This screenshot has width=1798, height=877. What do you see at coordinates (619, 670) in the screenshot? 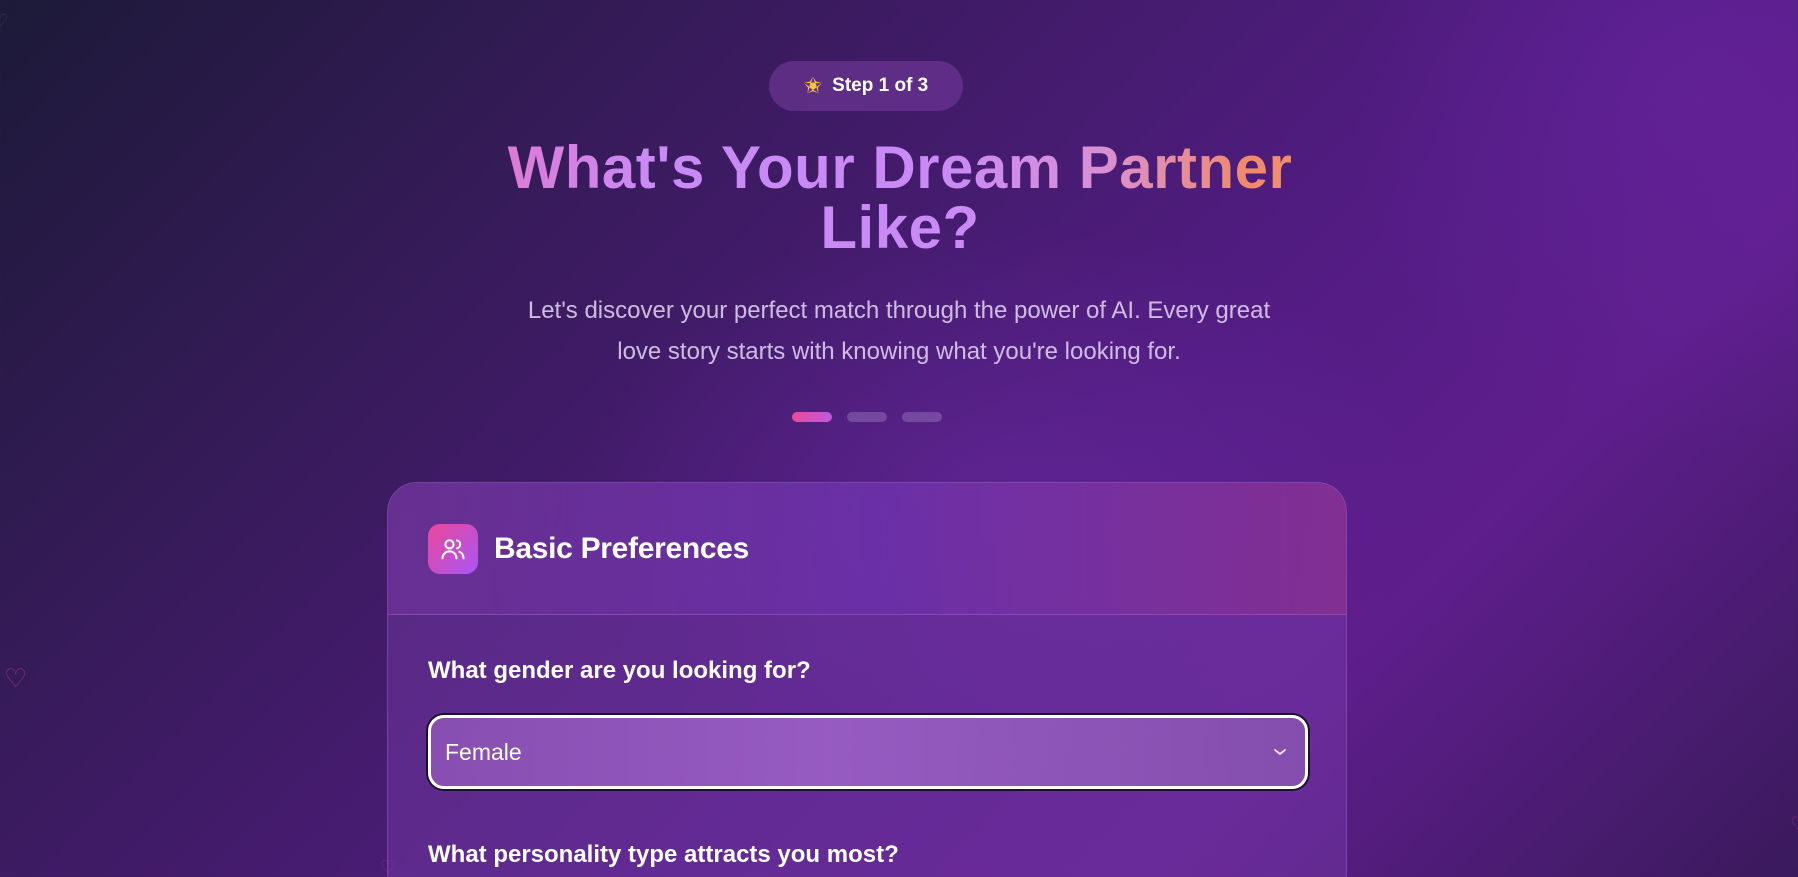
I see `gender-question-label: What gender are you looking for?` at bounding box center [619, 670].